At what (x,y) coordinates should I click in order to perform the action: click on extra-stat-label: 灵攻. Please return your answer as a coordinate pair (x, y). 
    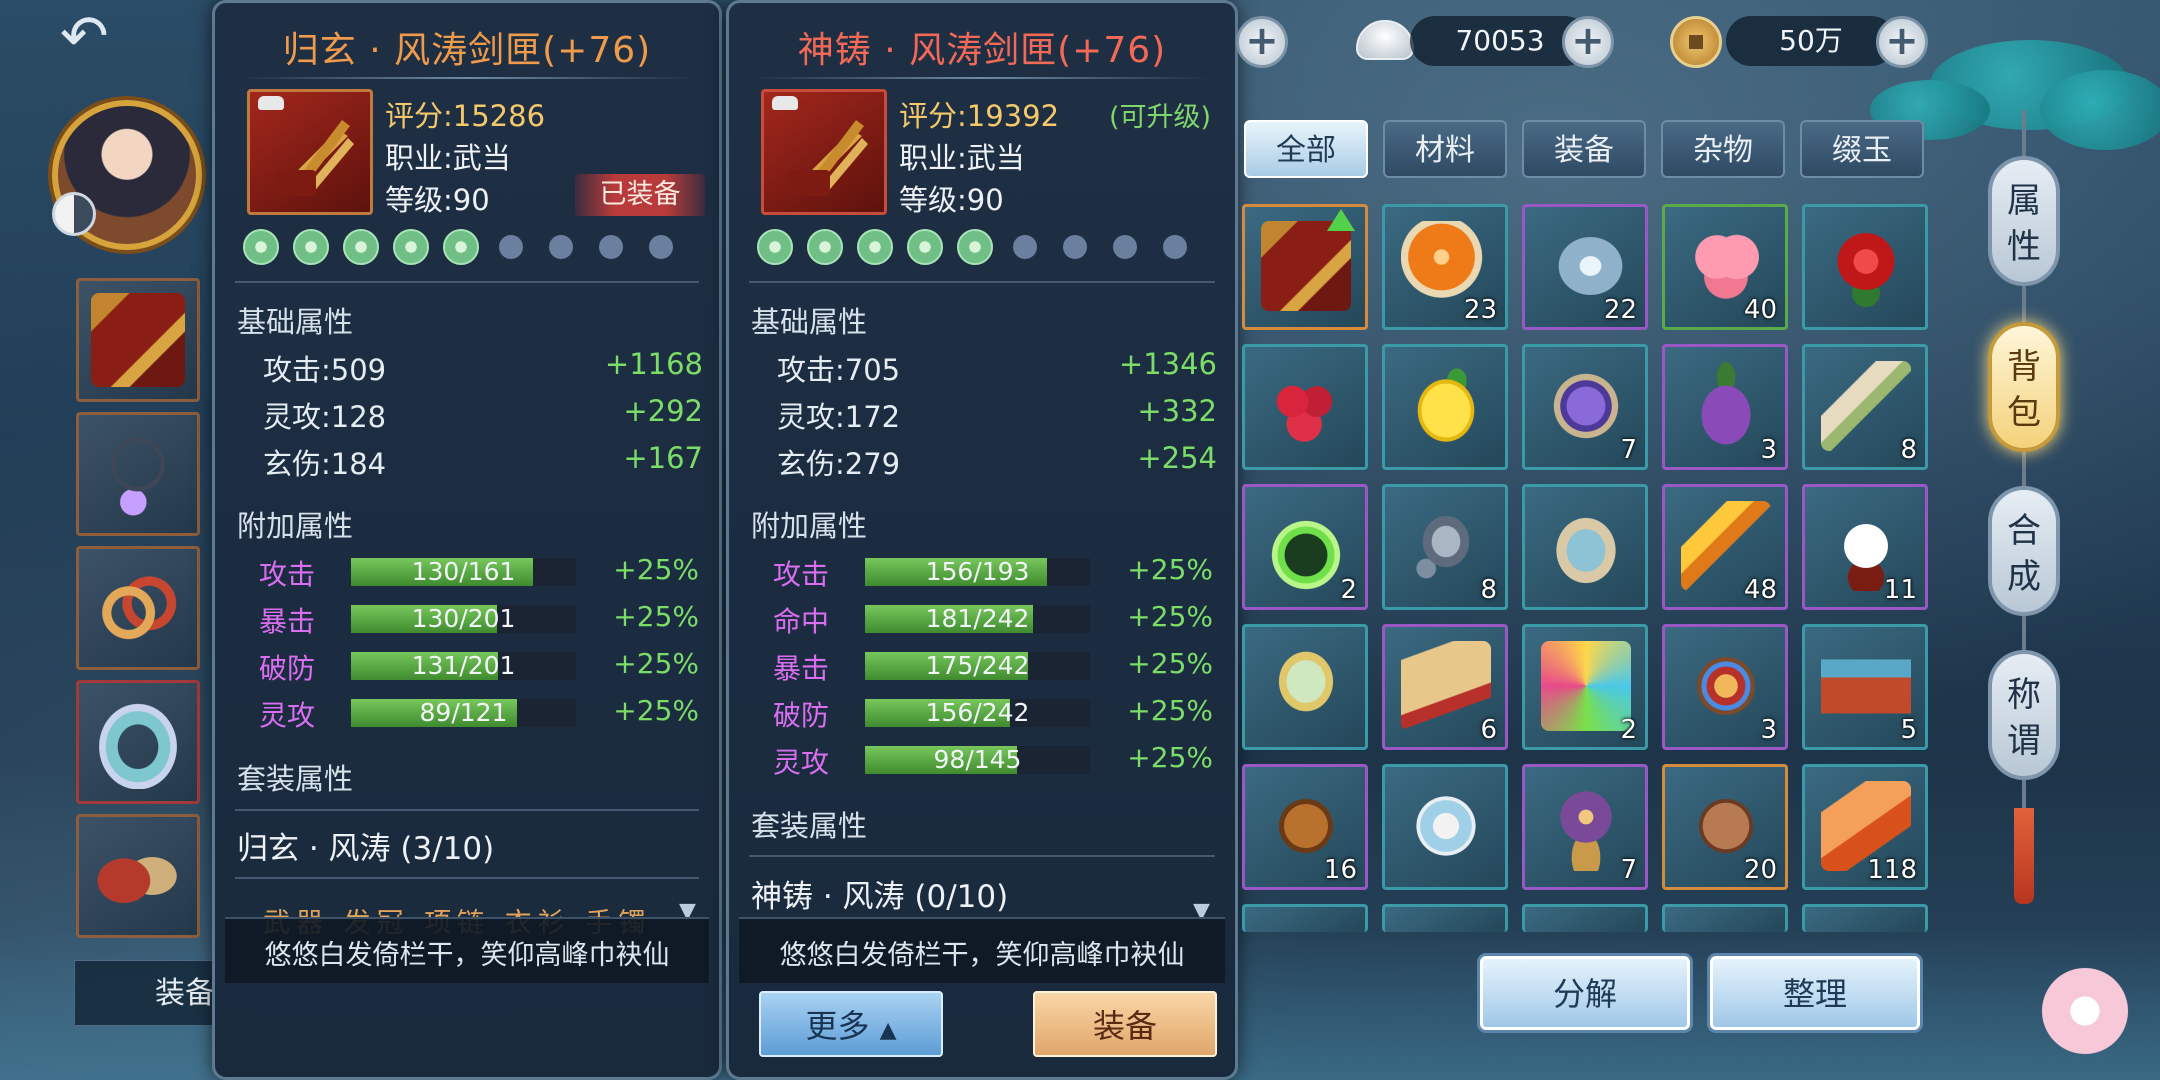
    Looking at the image, I should click on (801, 762).